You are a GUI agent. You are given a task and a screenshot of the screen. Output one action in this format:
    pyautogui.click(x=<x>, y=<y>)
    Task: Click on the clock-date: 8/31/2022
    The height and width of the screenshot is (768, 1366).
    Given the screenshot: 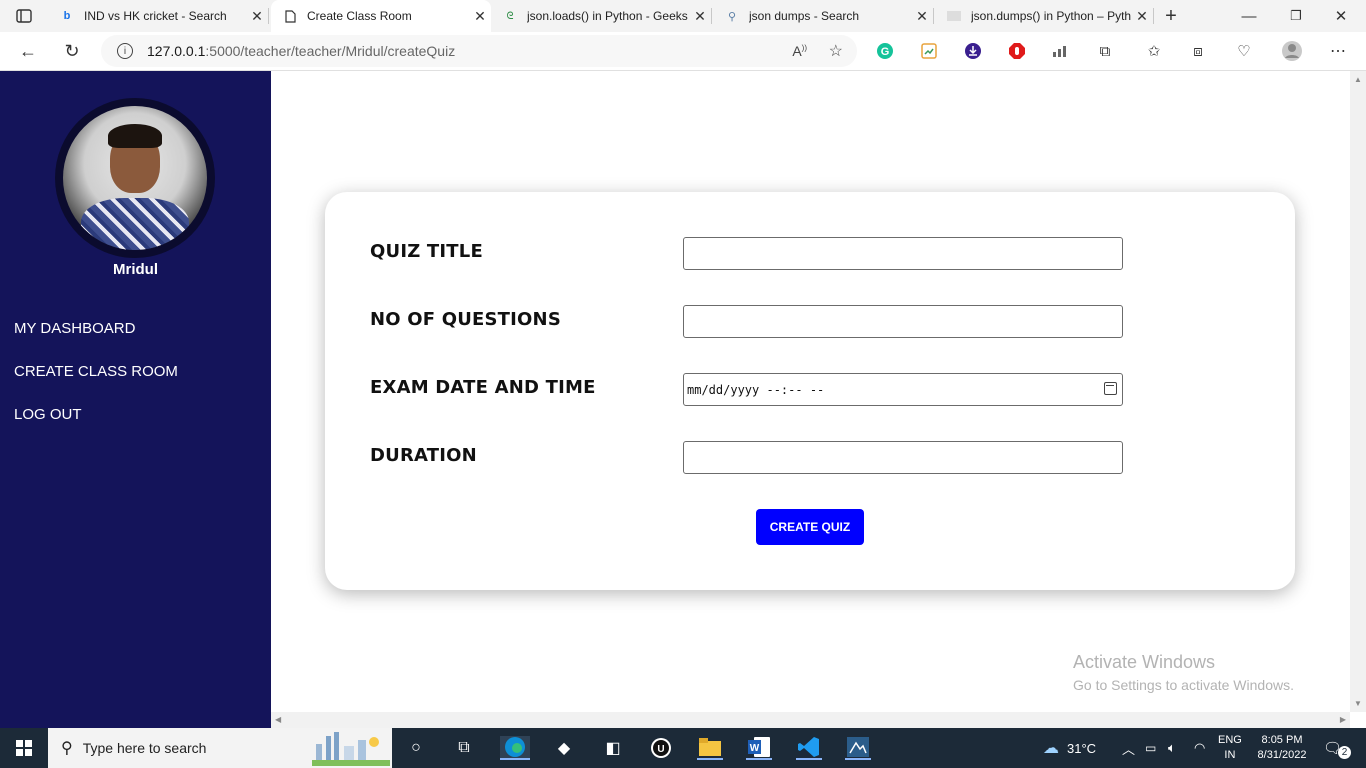 What is the action you would take?
    pyautogui.click(x=1282, y=755)
    